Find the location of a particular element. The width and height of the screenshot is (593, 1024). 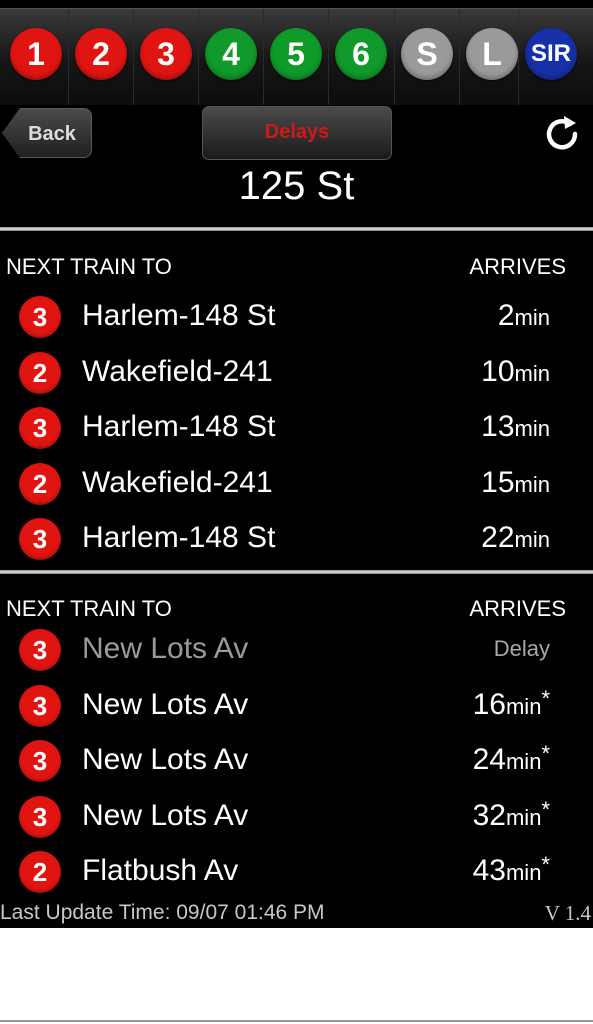

line-button-s: S is located at coordinates (427, 54).